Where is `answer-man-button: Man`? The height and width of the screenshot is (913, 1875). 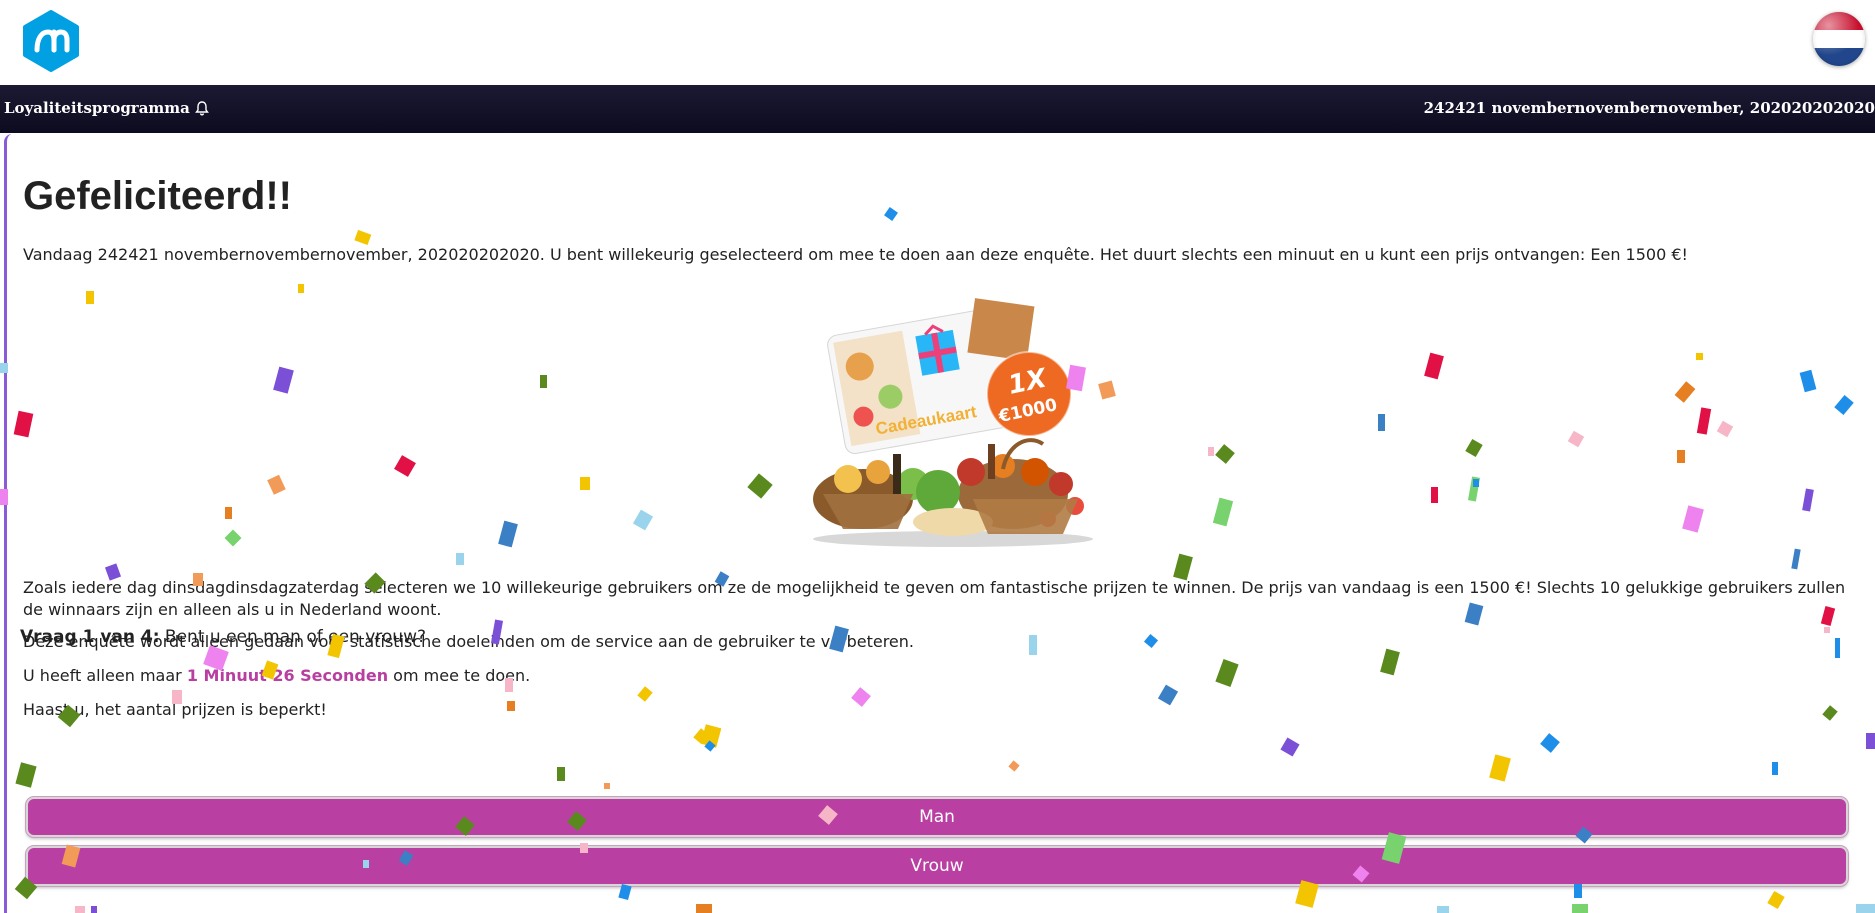
answer-man-button: Man is located at coordinates (937, 817).